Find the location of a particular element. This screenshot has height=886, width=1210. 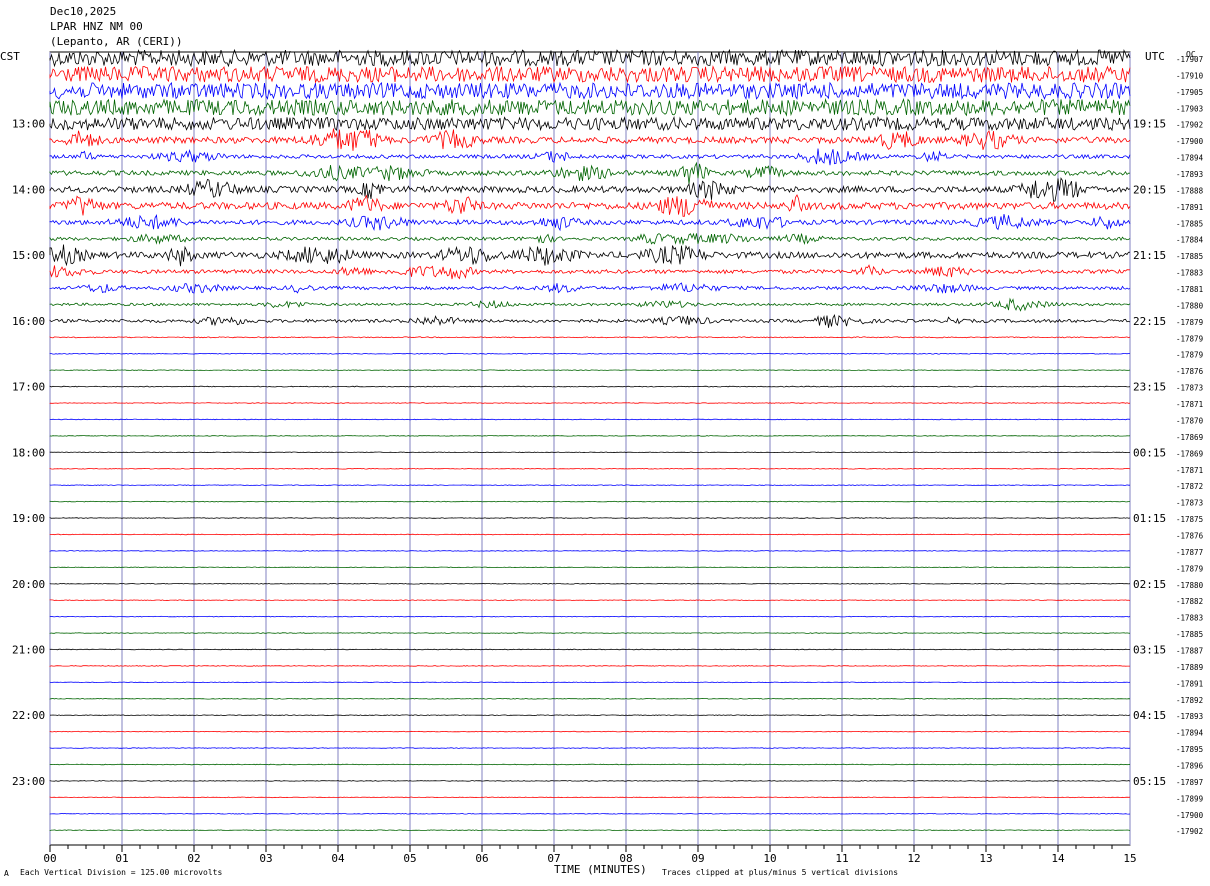

trace-value-label: -17880 is located at coordinates (1190, 585).